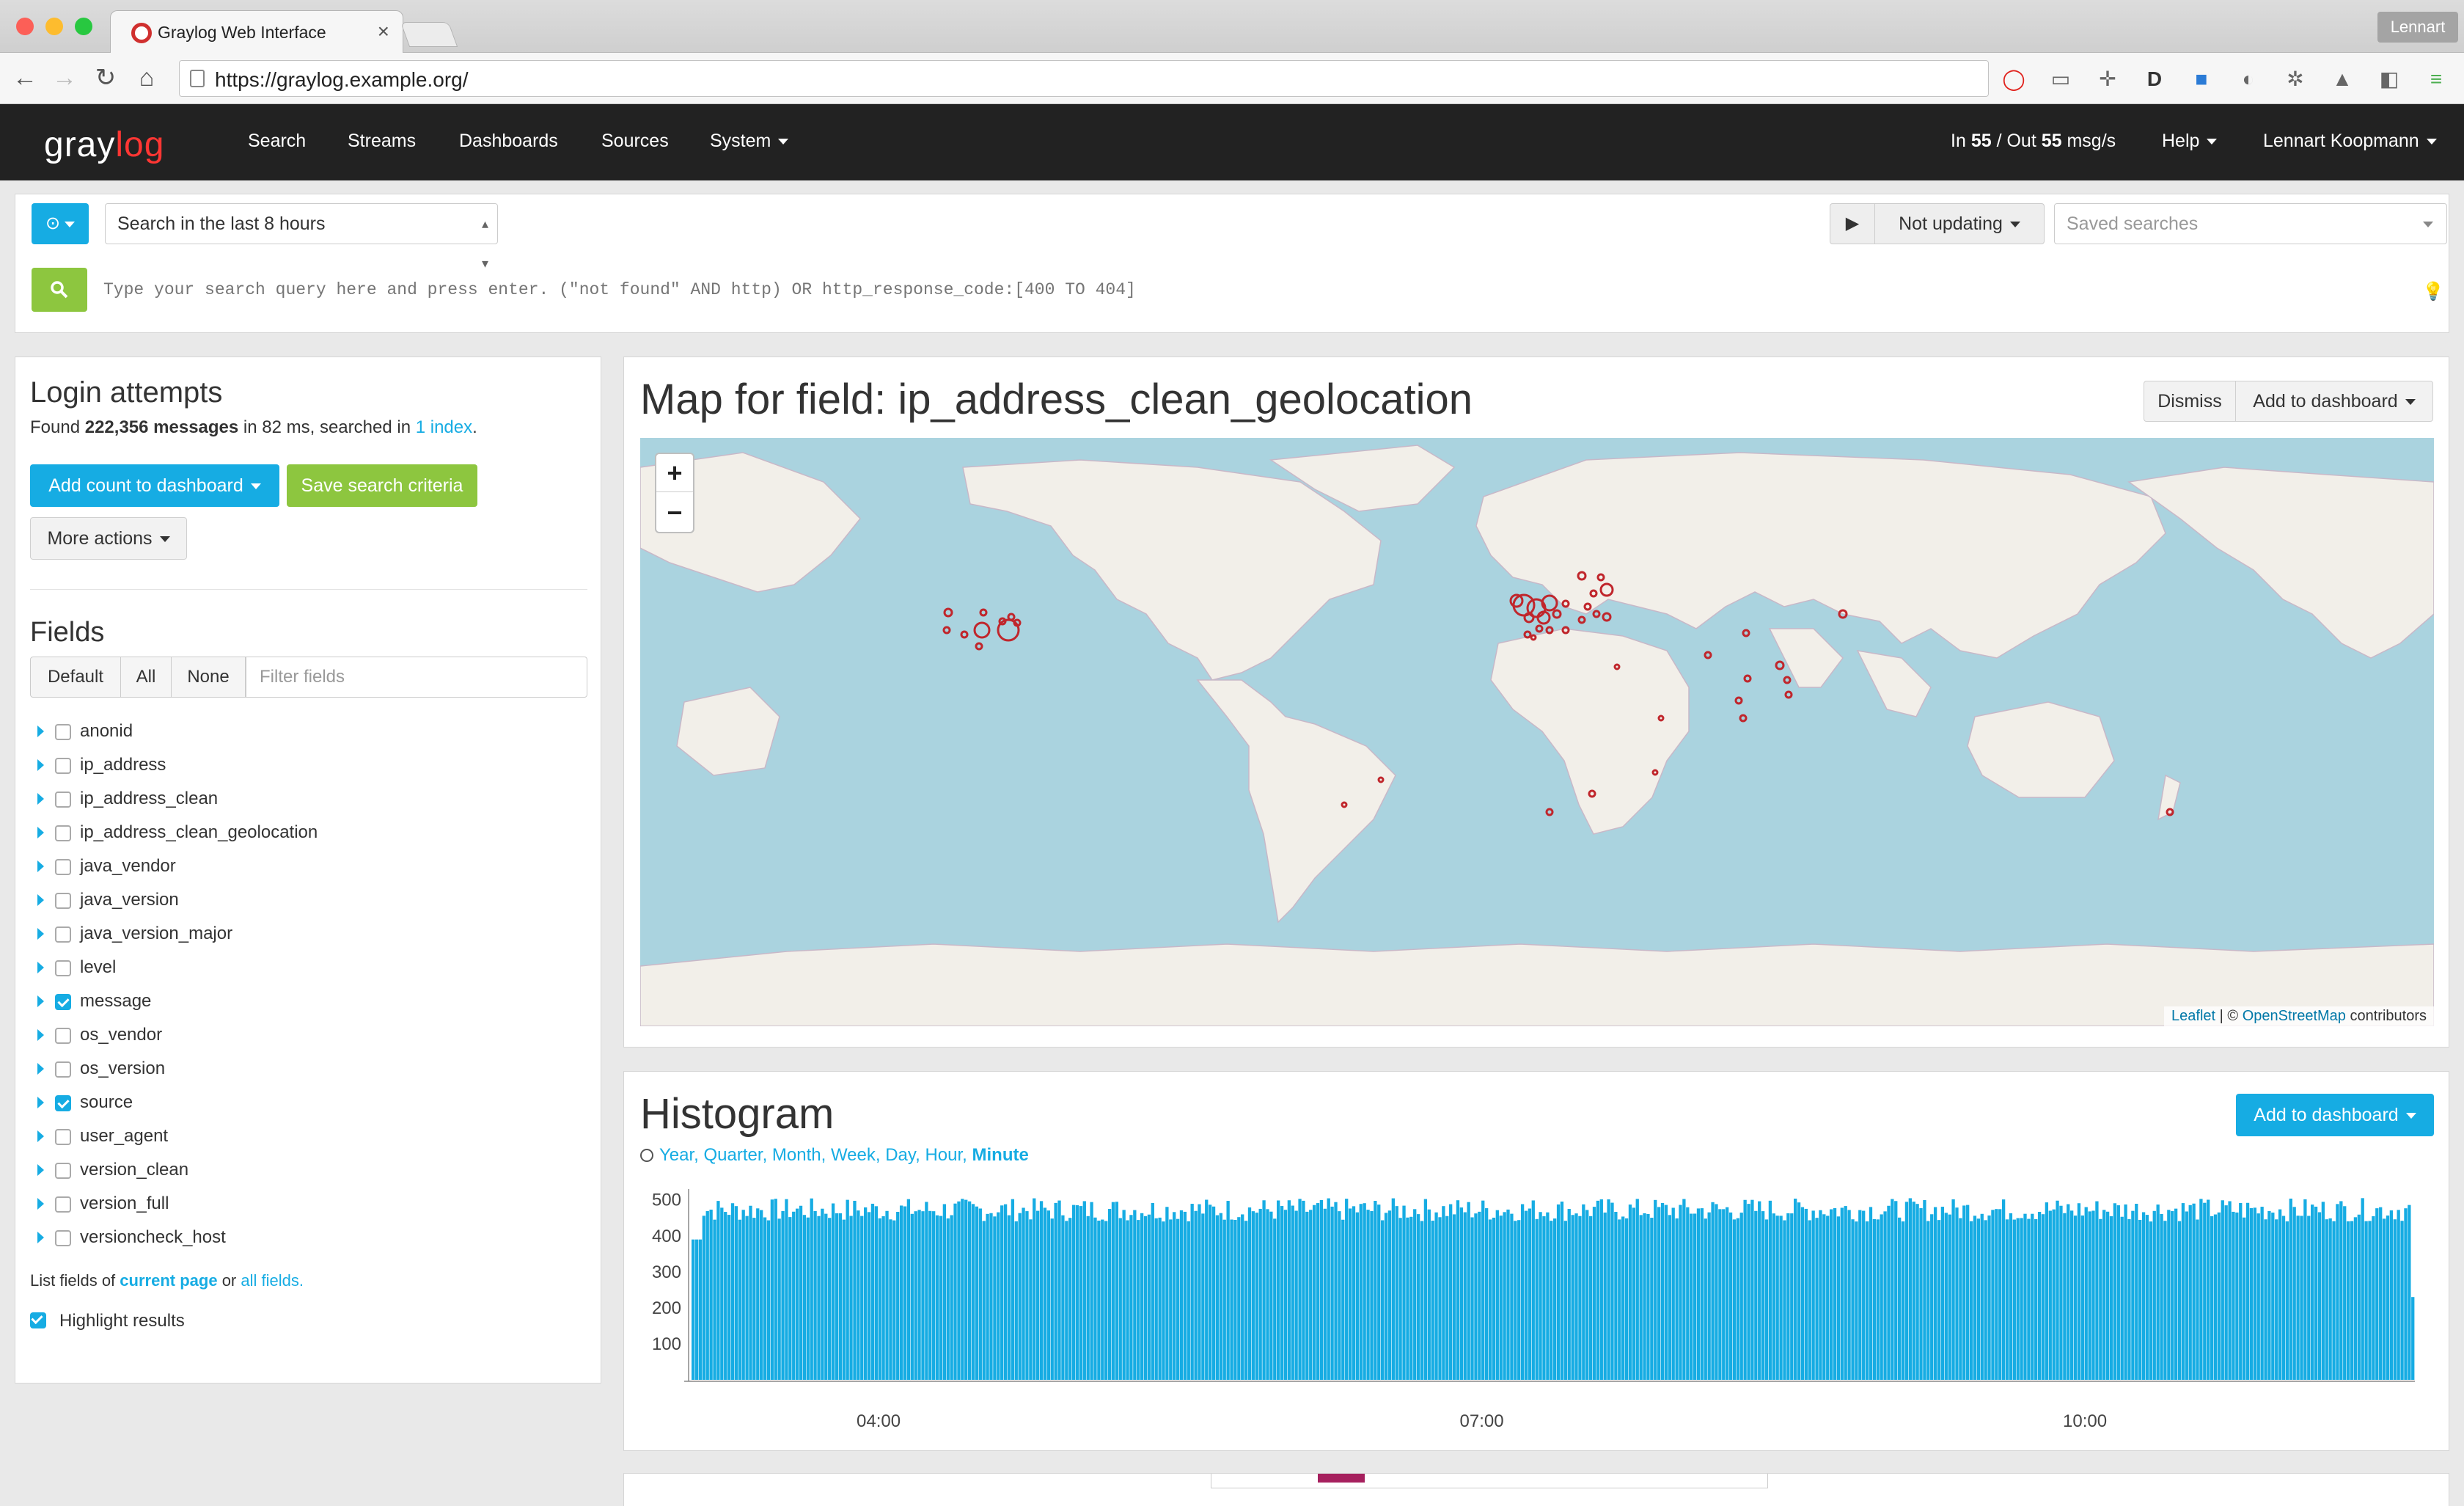 This screenshot has height=1506, width=2464. I want to click on address-bar: https://graylog.example.org/, so click(1084, 78).